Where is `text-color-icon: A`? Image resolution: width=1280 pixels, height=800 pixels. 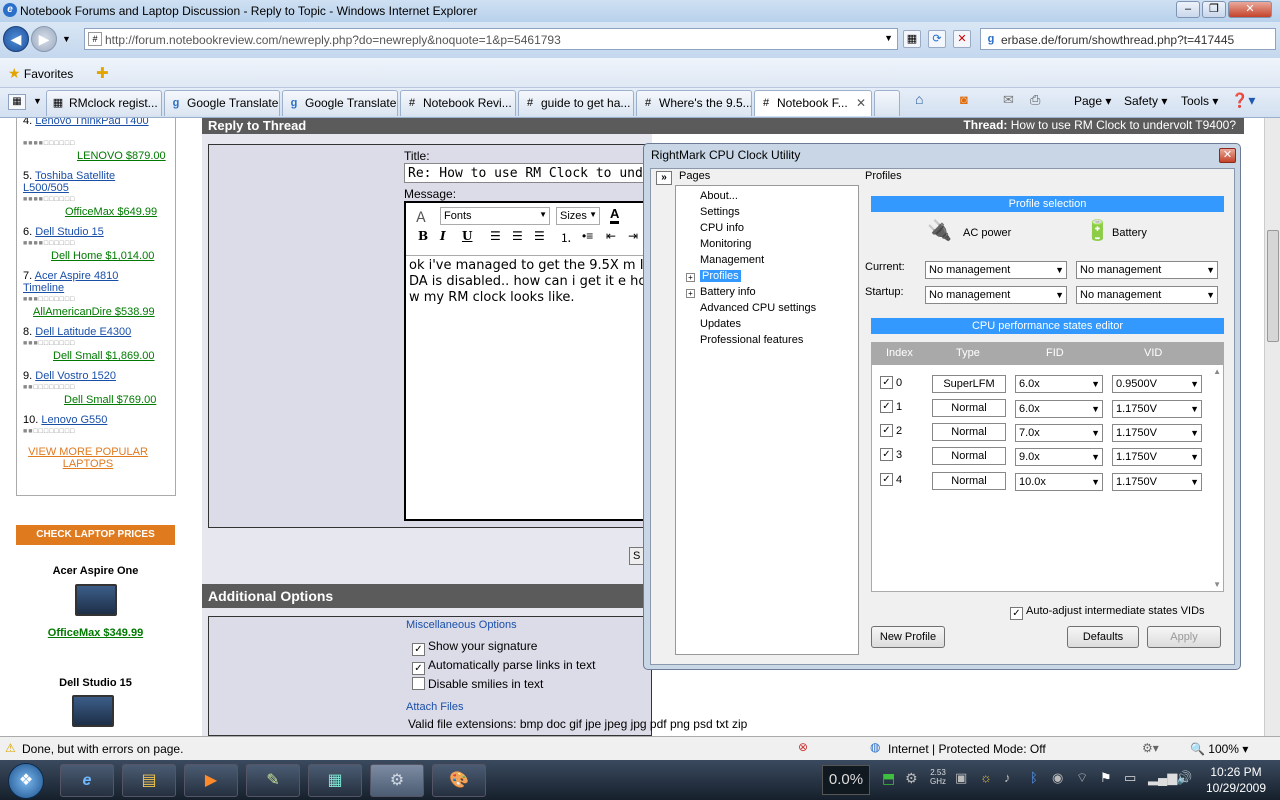 text-color-icon: A is located at coordinates (615, 215).